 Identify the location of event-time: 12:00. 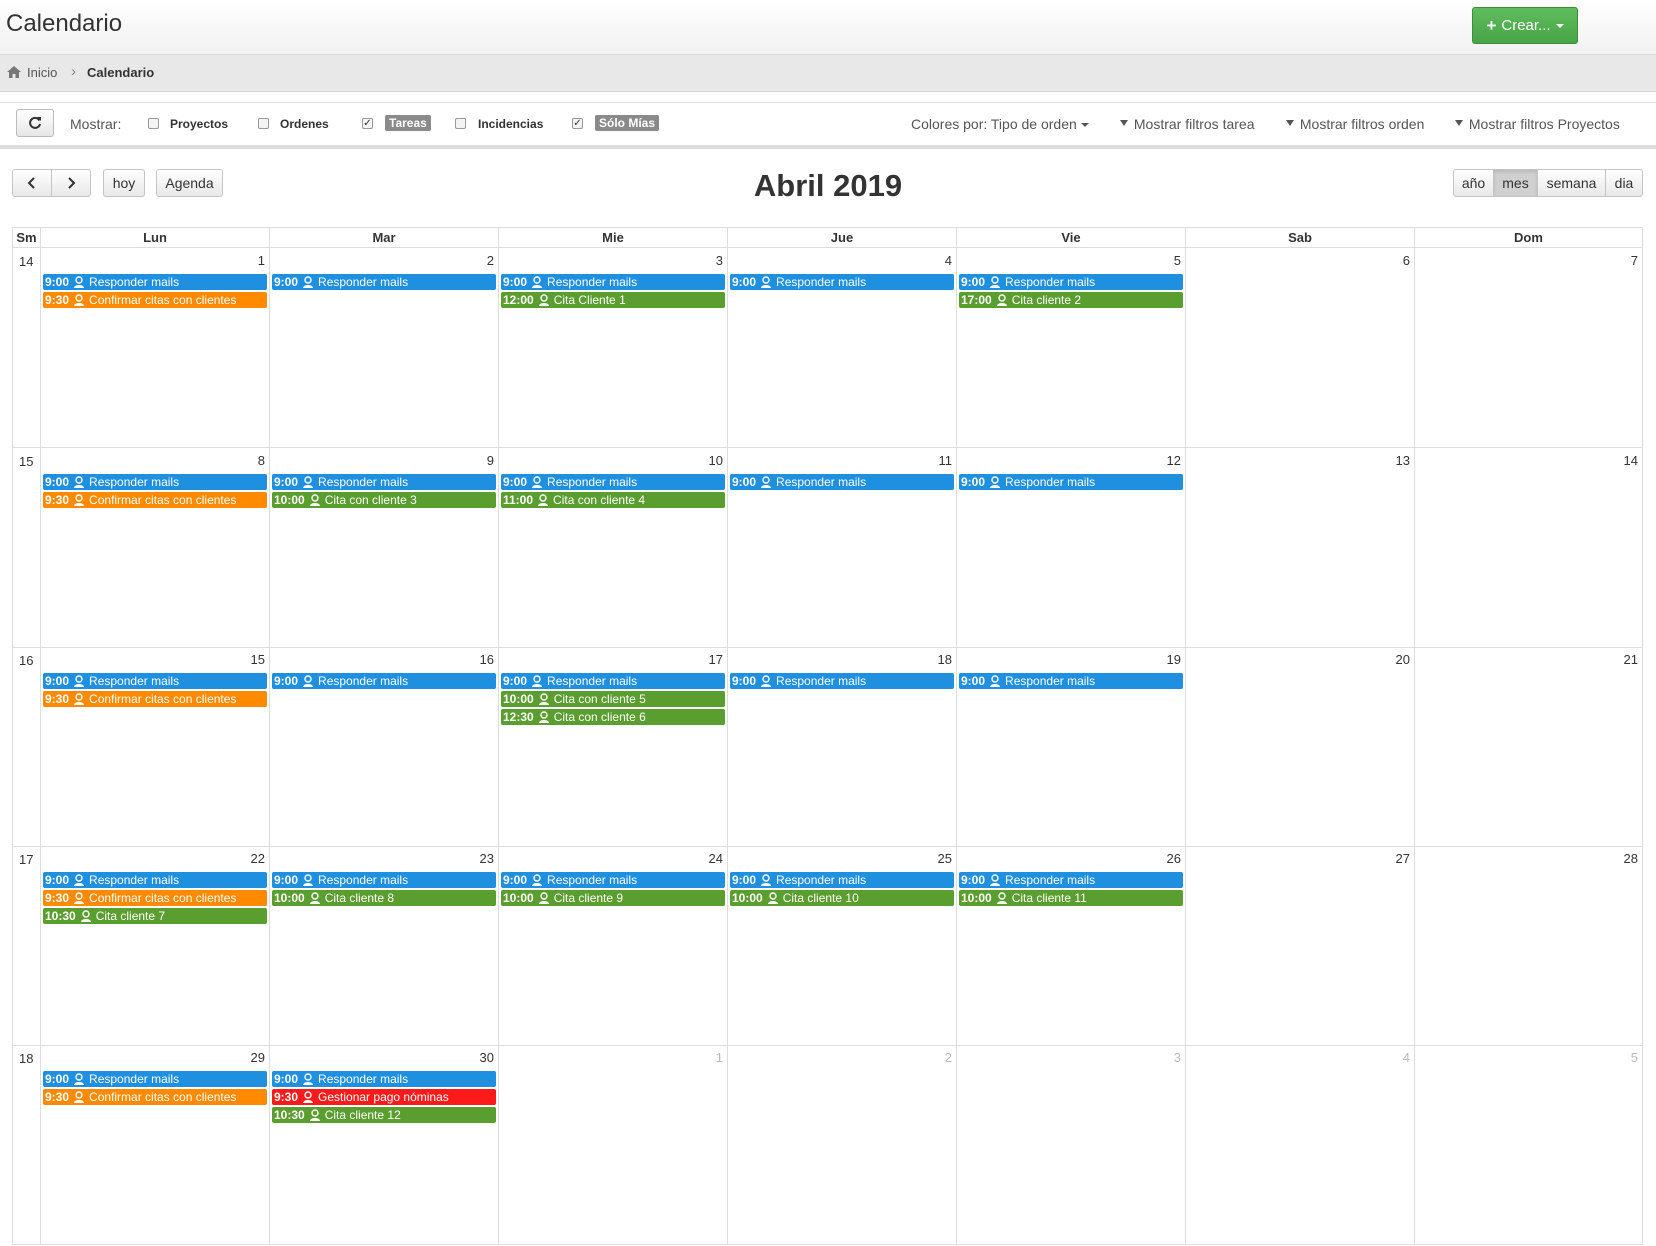
(518, 300).